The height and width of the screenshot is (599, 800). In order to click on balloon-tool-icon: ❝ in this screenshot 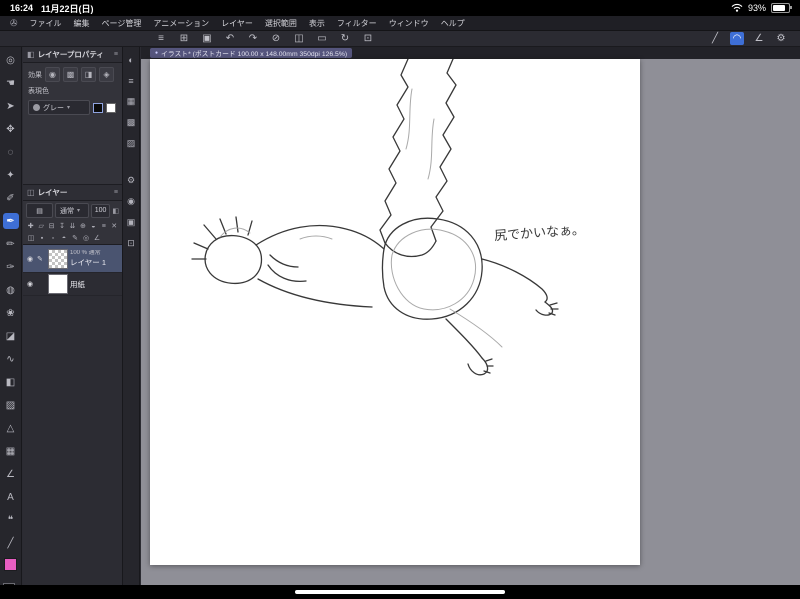, I will do `click(11, 520)`.